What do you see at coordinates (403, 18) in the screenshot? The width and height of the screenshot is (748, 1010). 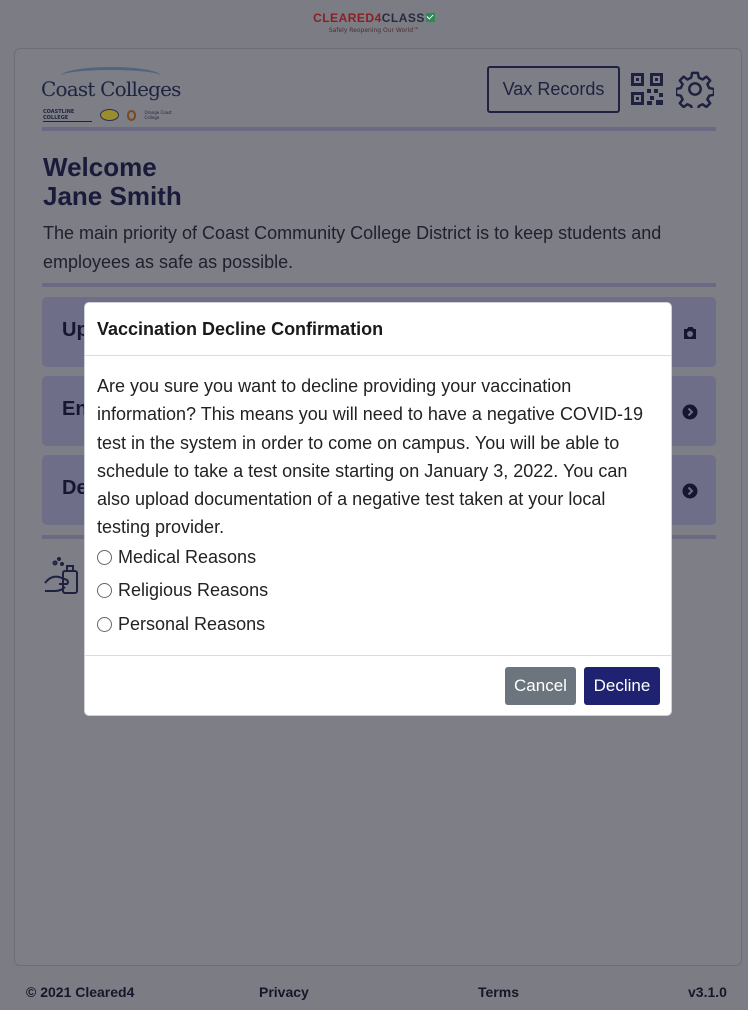 I see `brand-name-part2: CLASS` at bounding box center [403, 18].